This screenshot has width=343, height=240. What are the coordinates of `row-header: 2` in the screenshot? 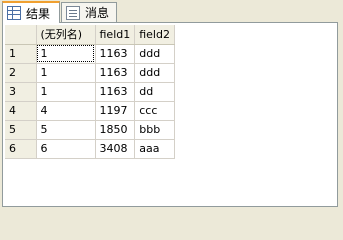 It's located at (21, 73).